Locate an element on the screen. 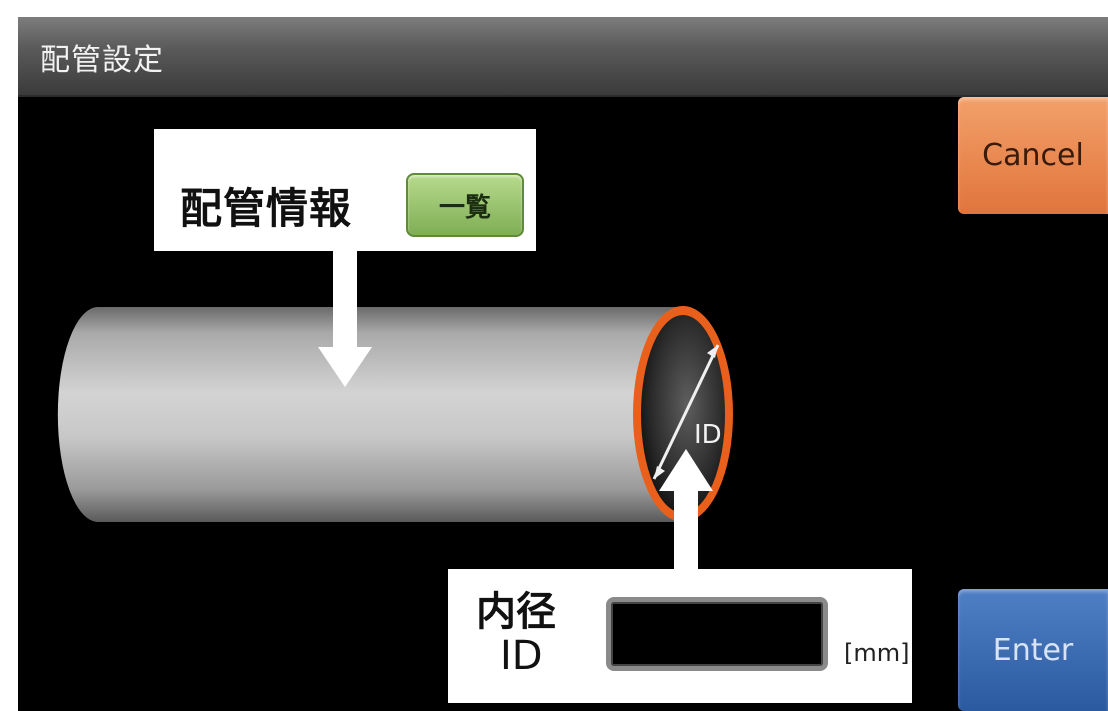  pipe-info-label: 配管情報 is located at coordinates (266, 208).